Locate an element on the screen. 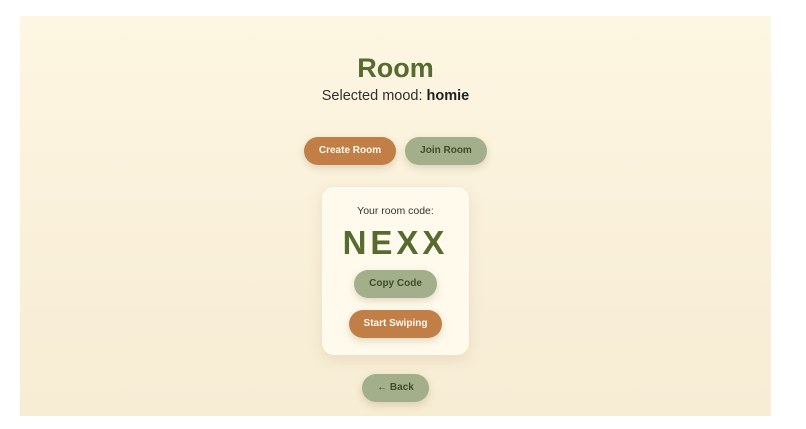  room-code: NEXX is located at coordinates (395, 242).